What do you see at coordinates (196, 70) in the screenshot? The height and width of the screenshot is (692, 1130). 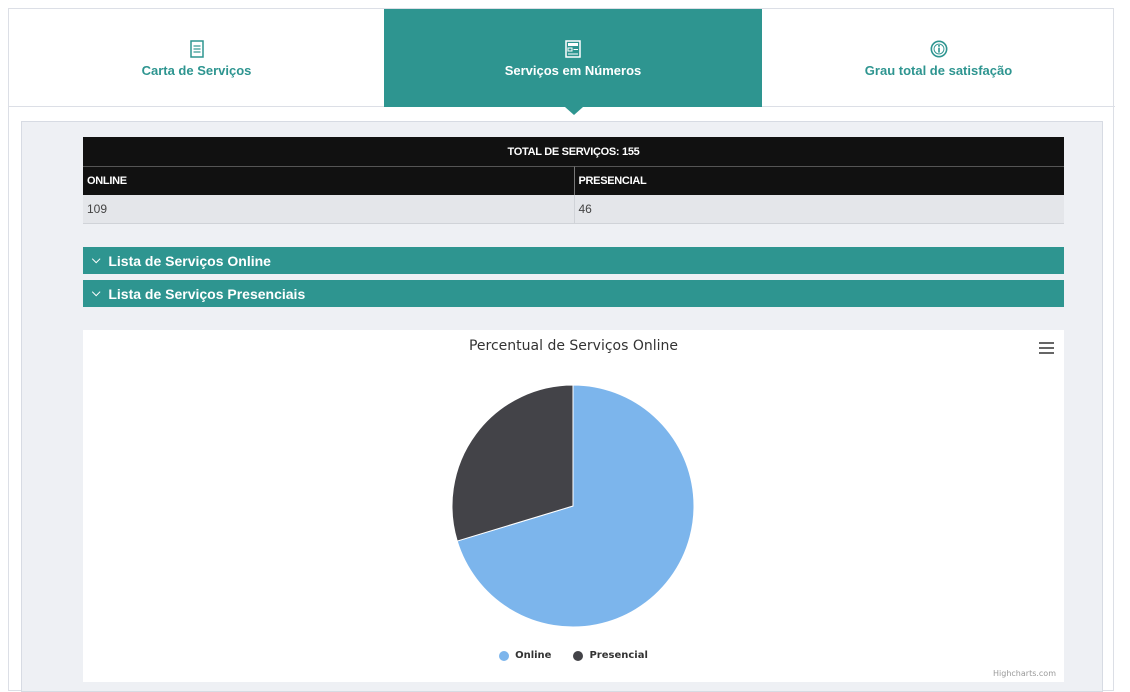 I see `tab-label: Carta de Serviços` at bounding box center [196, 70].